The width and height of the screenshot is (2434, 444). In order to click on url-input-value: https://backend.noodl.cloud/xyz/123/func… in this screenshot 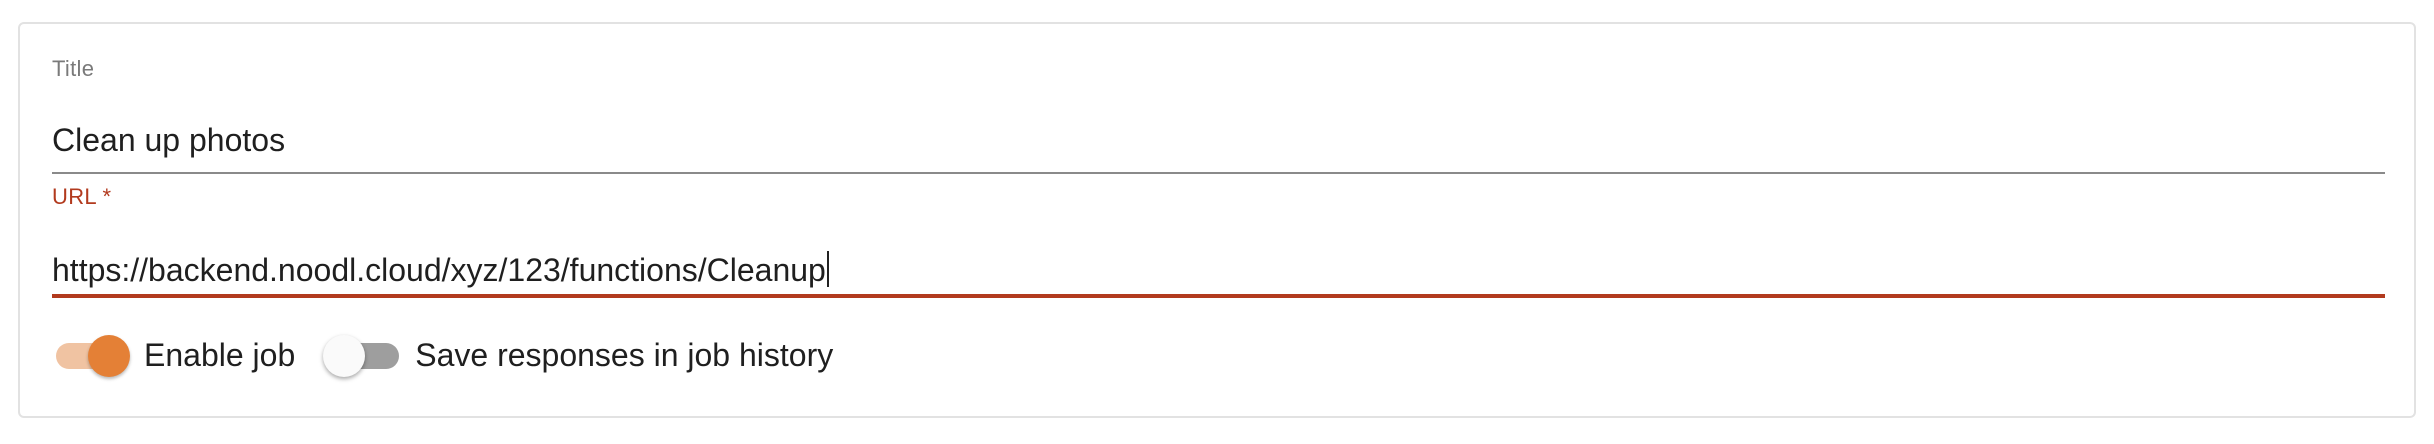, I will do `click(439, 270)`.